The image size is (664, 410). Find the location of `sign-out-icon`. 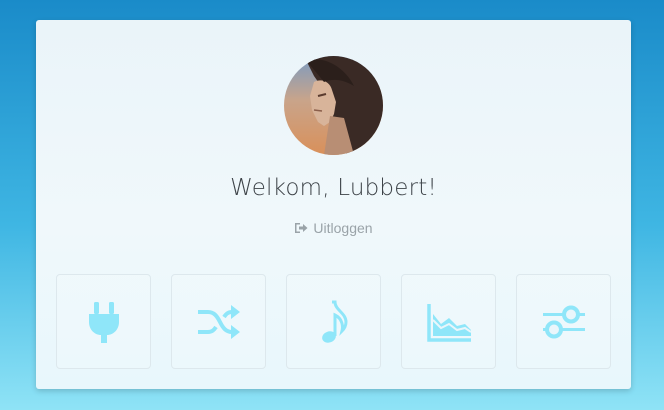

sign-out-icon is located at coordinates (301, 228).